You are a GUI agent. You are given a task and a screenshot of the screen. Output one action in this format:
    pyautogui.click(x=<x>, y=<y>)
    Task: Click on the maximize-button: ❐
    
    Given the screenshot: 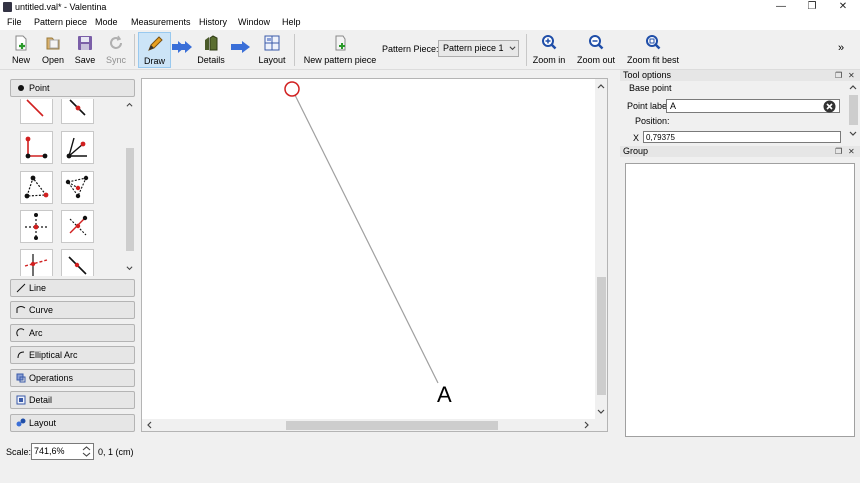 What is the action you would take?
    pyautogui.click(x=812, y=7)
    